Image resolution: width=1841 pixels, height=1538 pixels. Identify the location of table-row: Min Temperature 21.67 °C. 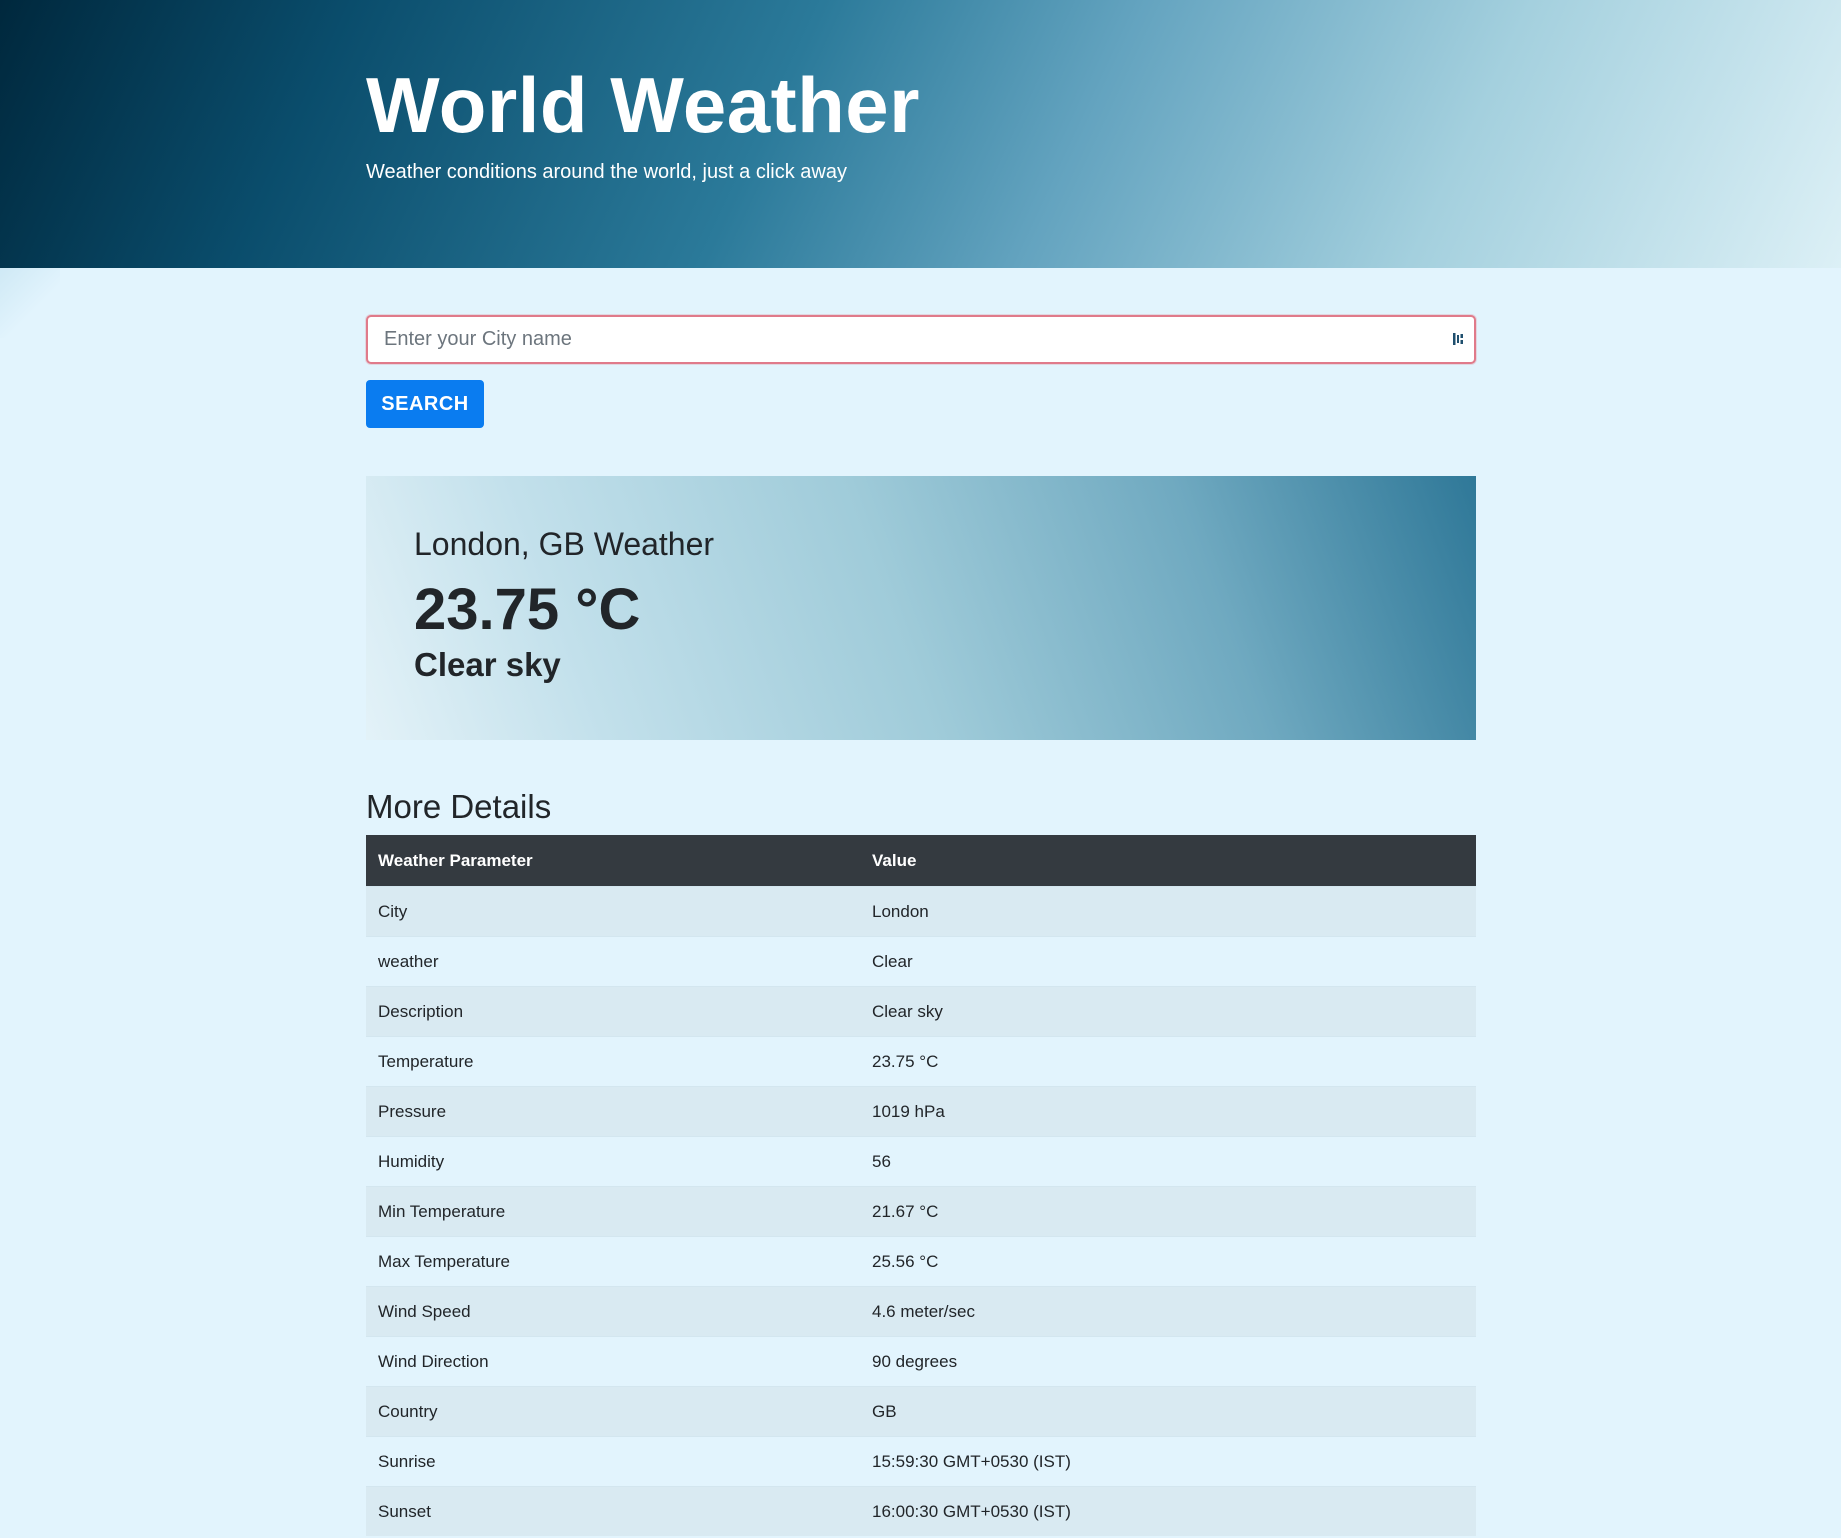
(921, 1211).